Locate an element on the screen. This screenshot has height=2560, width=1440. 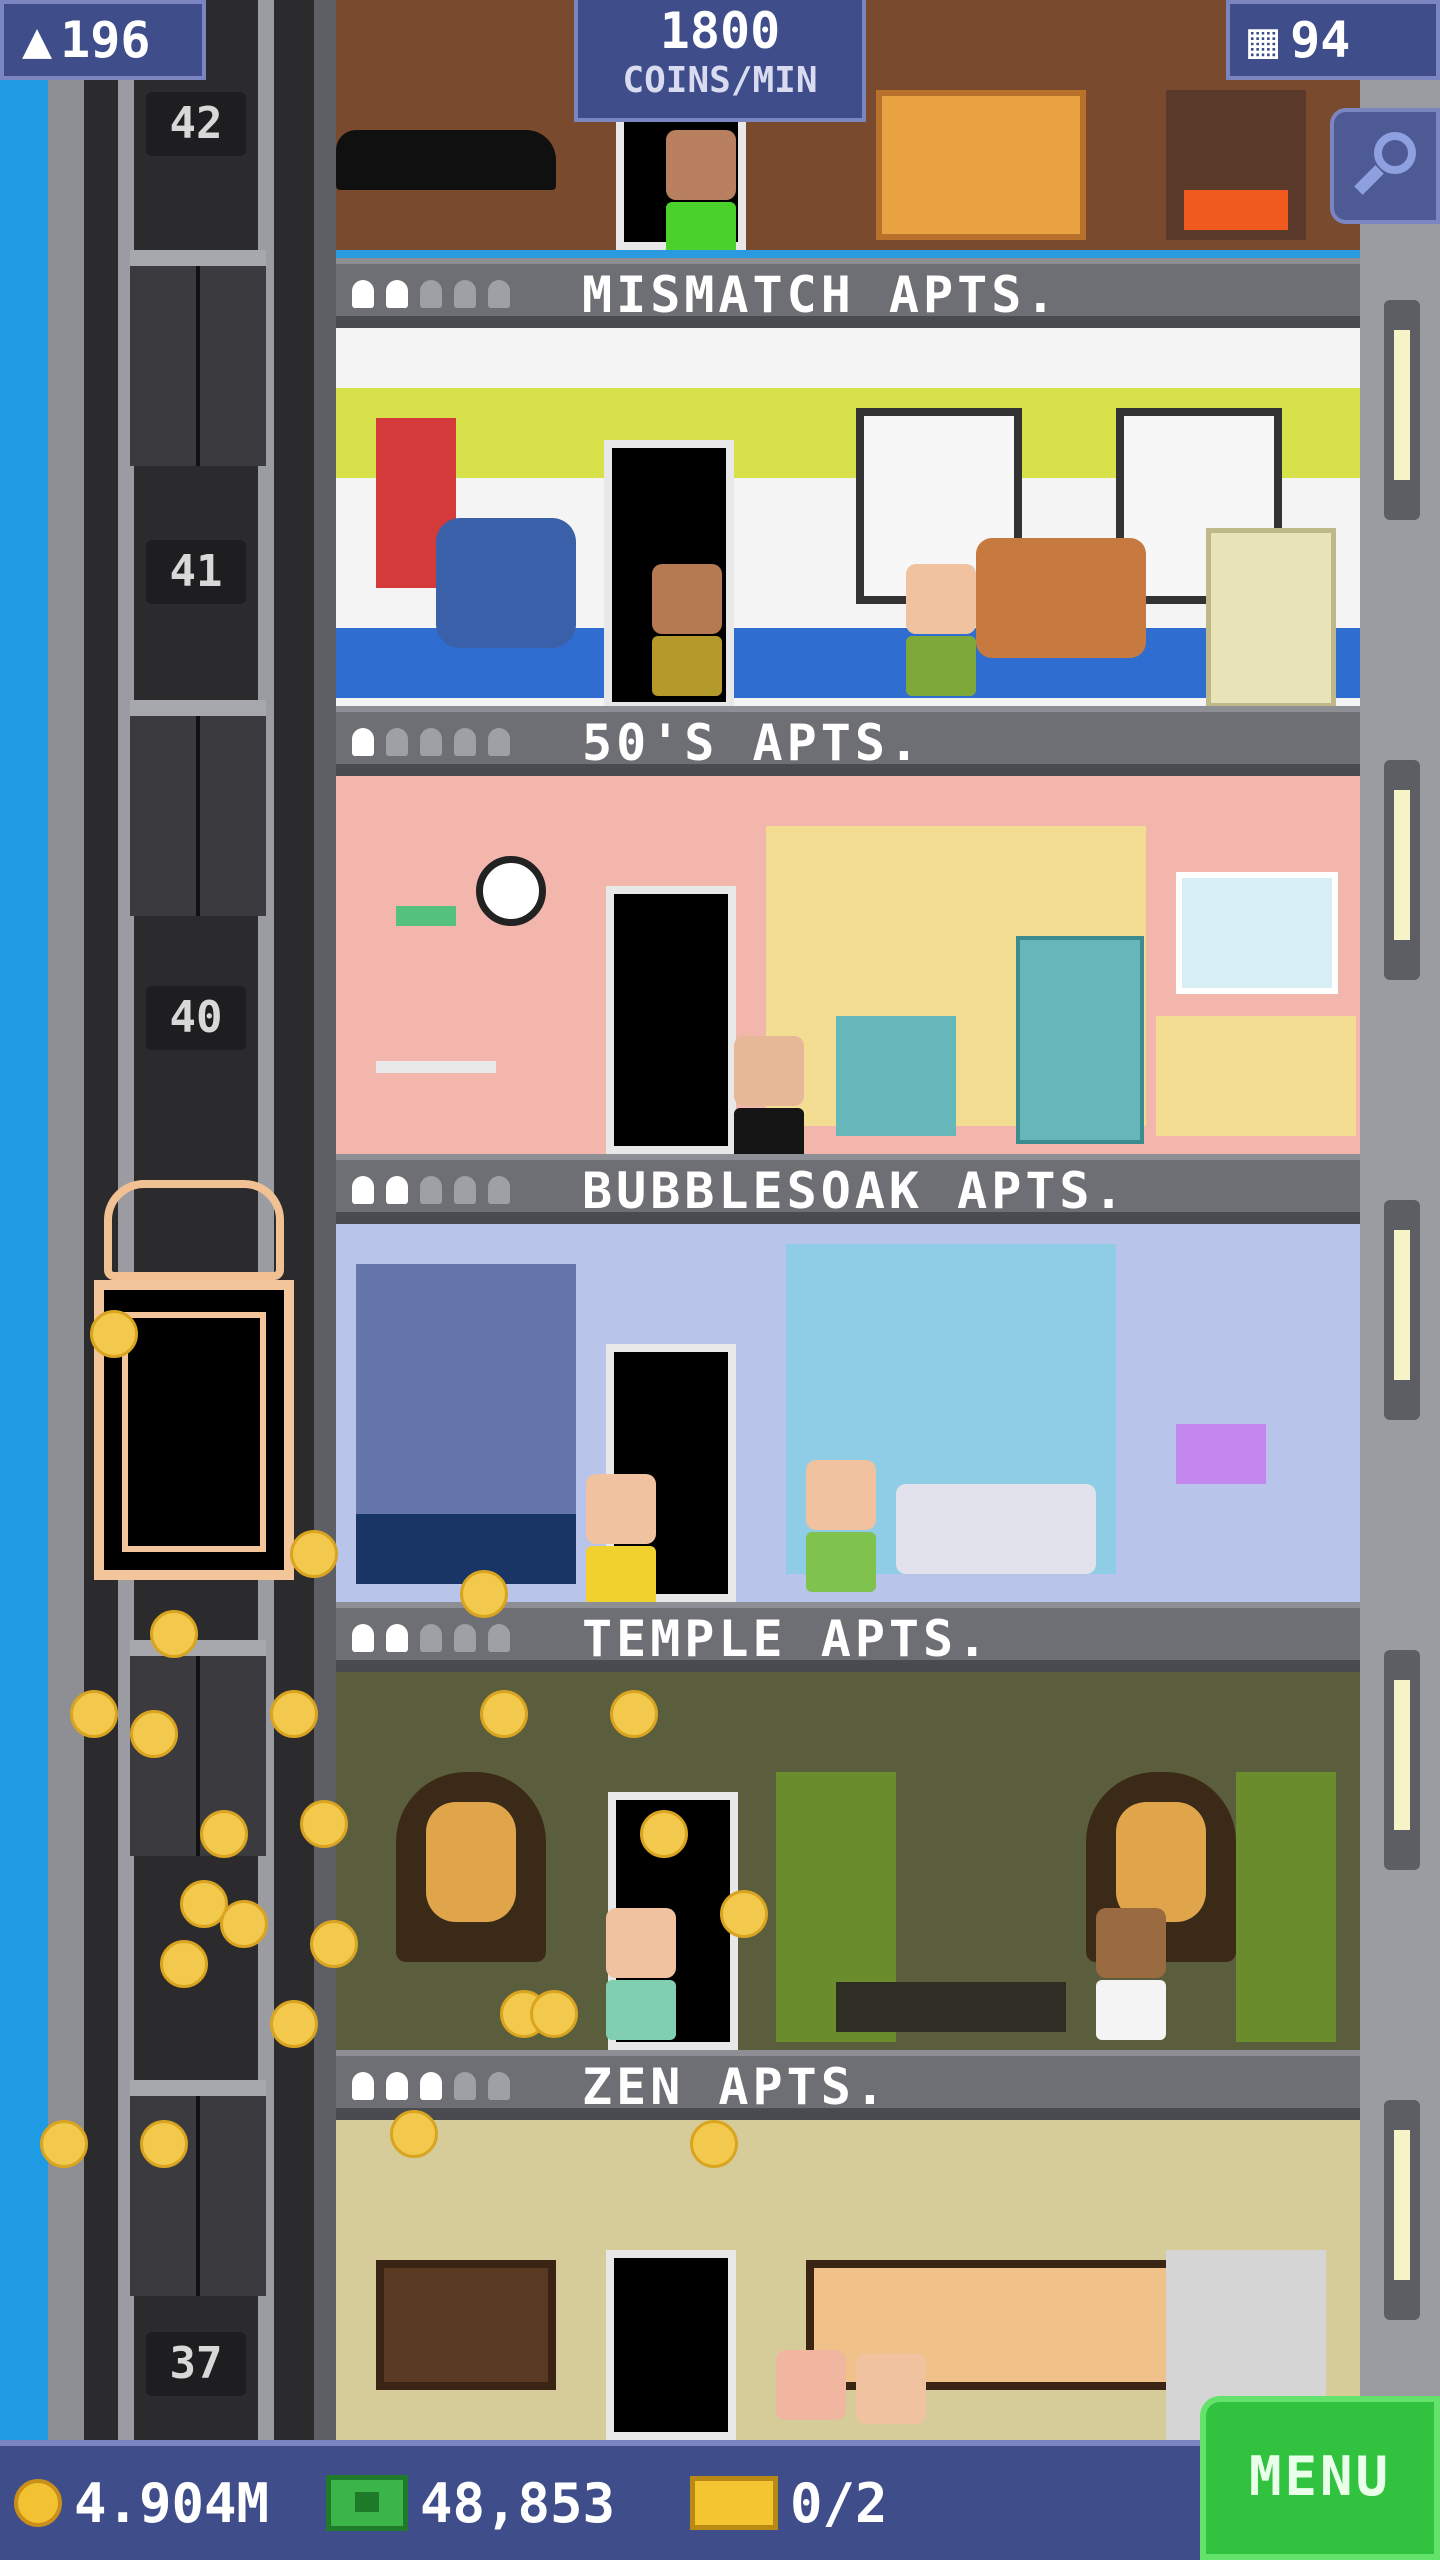
table-icon is located at coordinates (436, 1096).